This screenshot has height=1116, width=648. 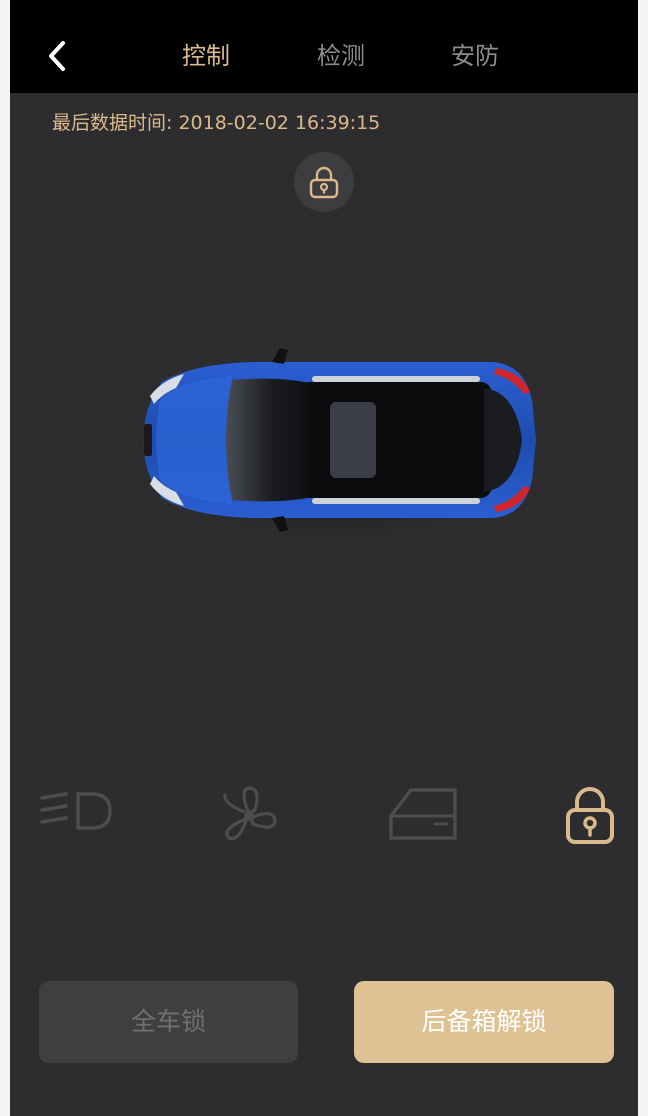 I want to click on tab-control: 控制, so click(x=206, y=56).